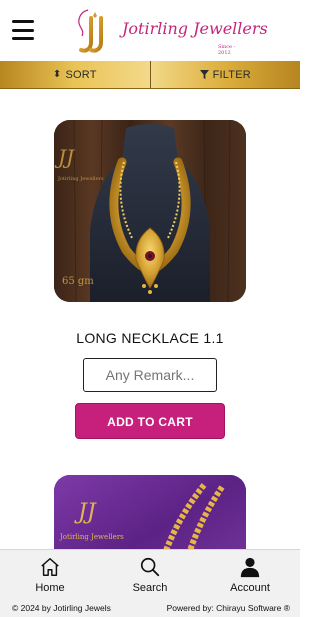 The image size is (320, 617). I want to click on bottom-navigation: Home Search Account, so click(150, 574).